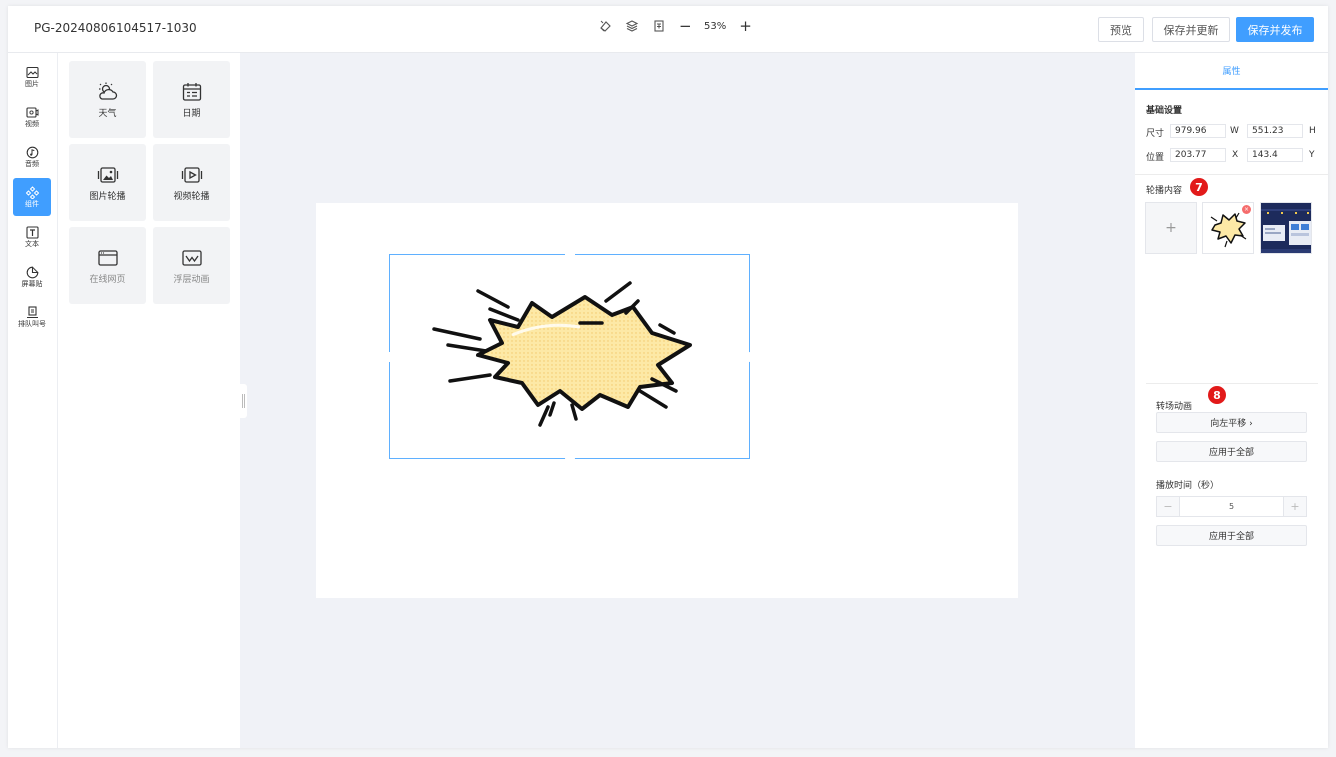 This screenshot has height=757, width=1336. Describe the element at coordinates (675, 26) in the screenshot. I see `canvas-tools: − 53% +` at that location.